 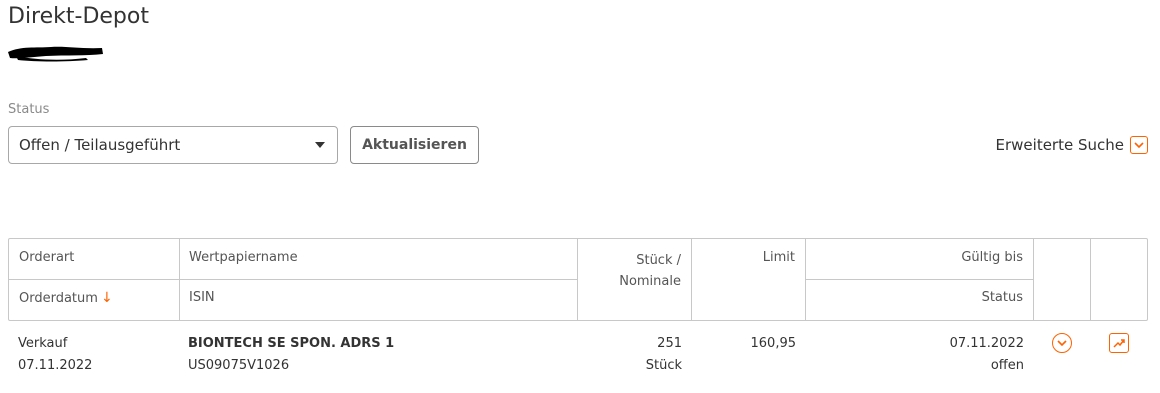 I want to click on advanced-search-toggle: Erweiterte Suche, so click(x=1072, y=145).